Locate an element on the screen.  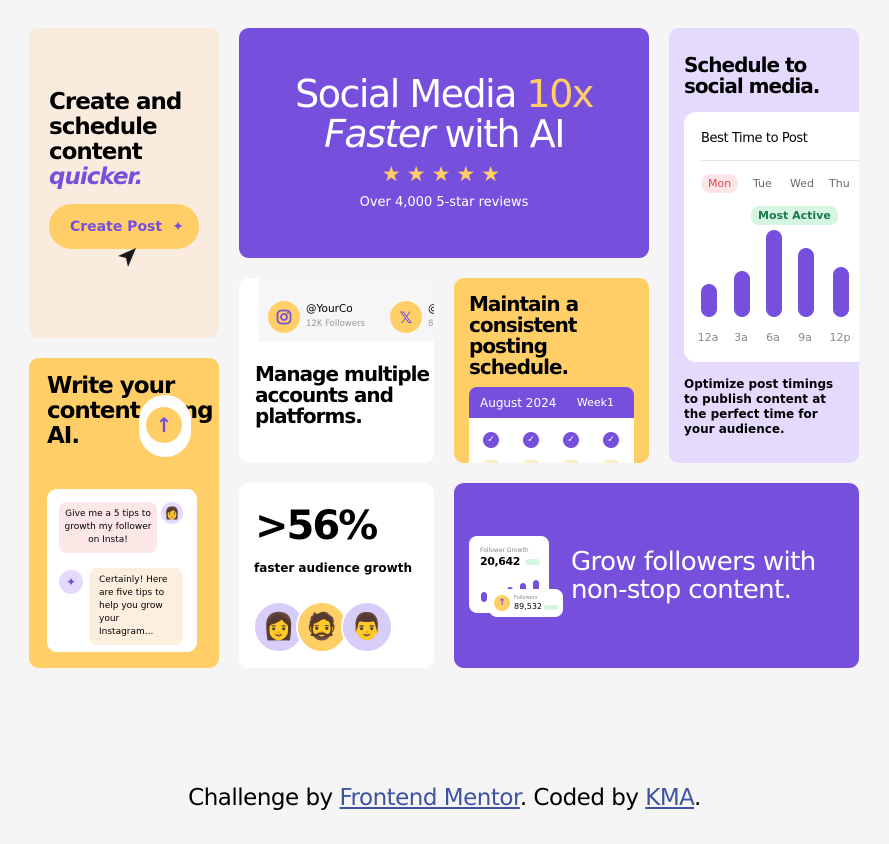
followers-label: Followers is located at coordinates (526, 598).